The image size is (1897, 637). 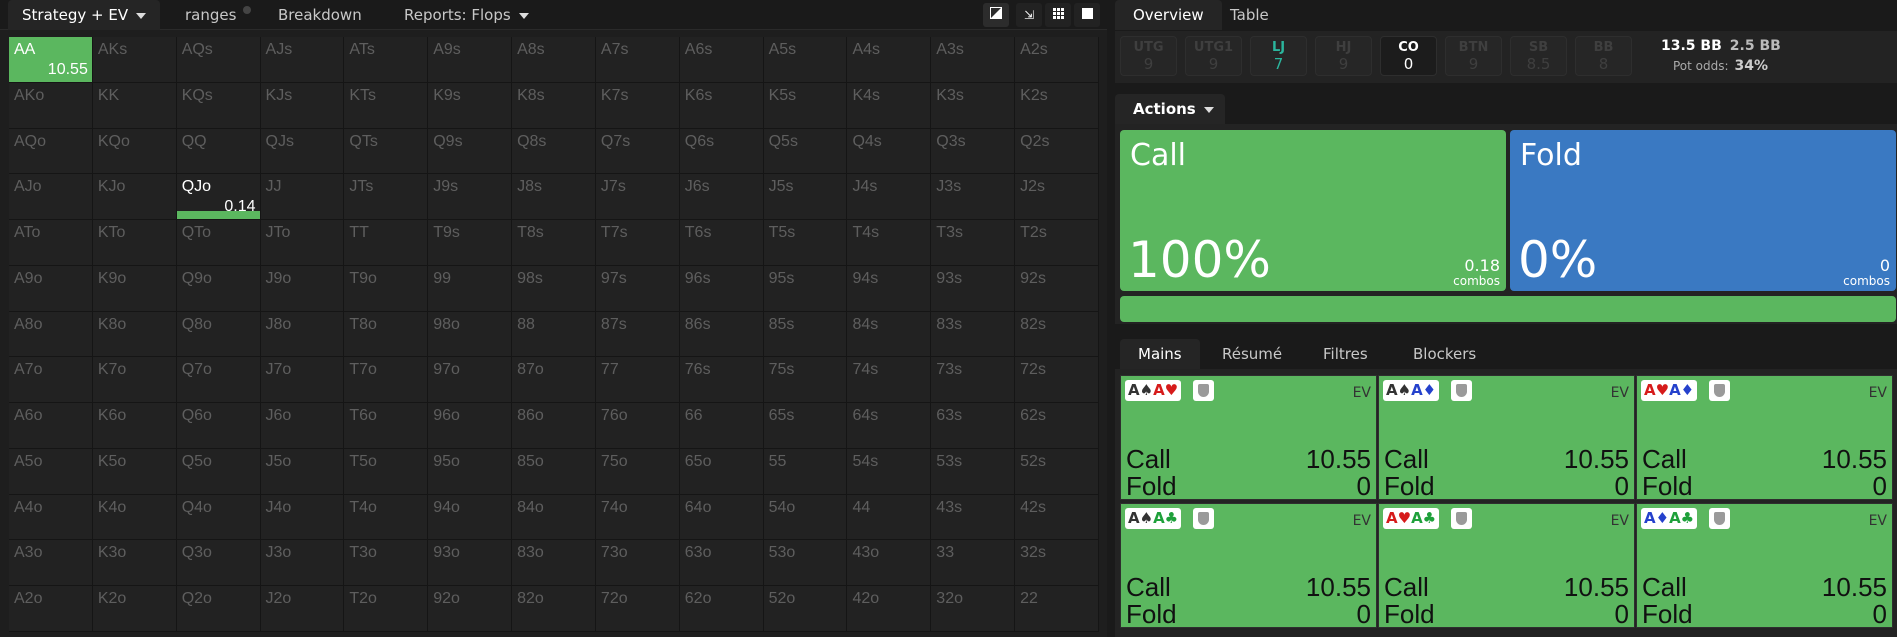 I want to click on hand-cell: Q9o, so click(x=218, y=288).